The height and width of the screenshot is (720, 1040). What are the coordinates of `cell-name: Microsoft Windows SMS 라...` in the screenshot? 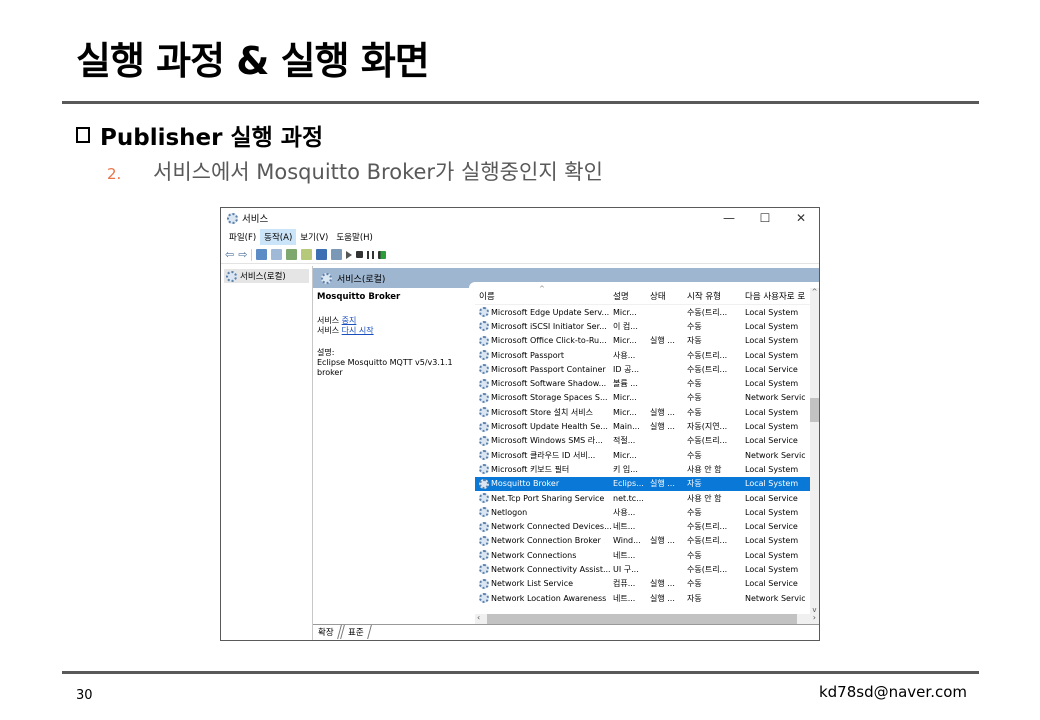 It's located at (544, 440).